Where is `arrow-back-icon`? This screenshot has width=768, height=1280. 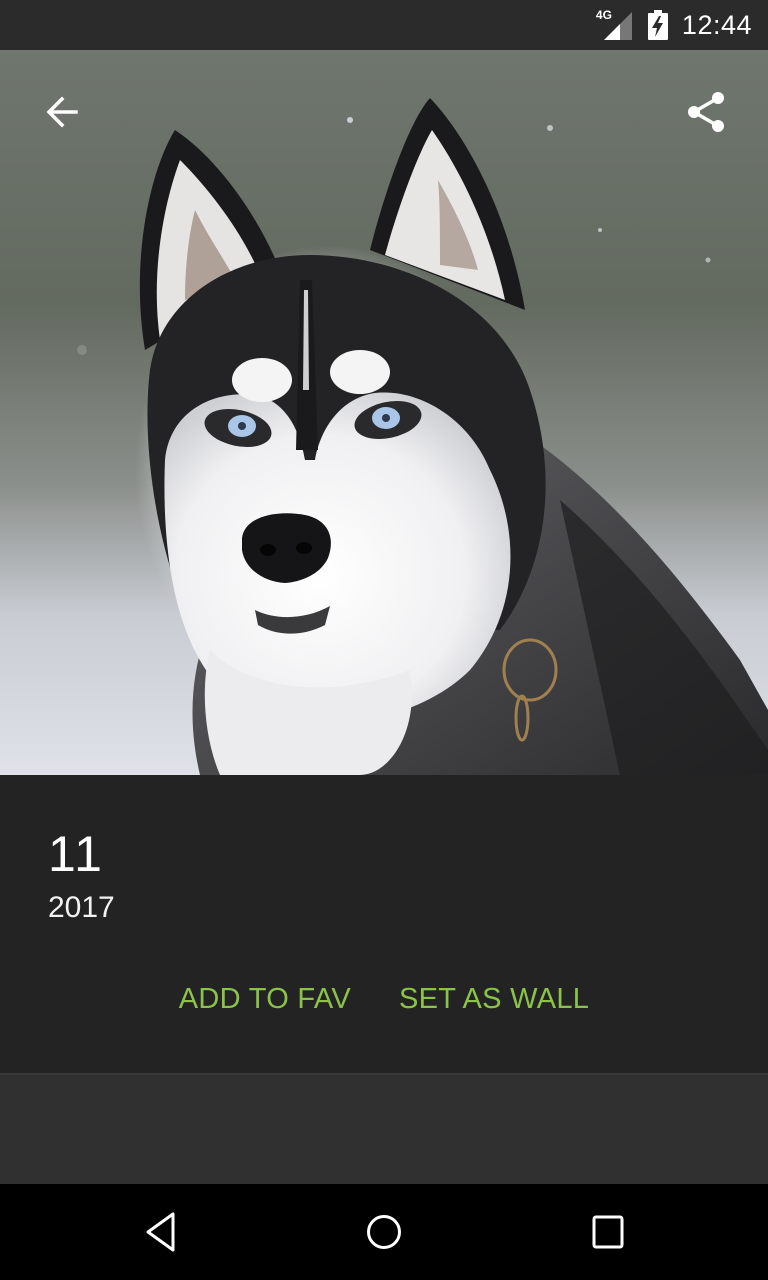
arrow-back-icon is located at coordinates (62, 112).